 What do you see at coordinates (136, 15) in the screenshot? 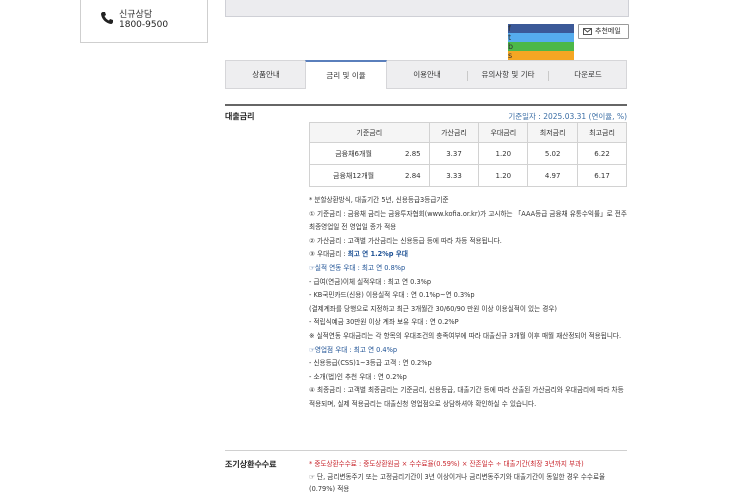
I see `consult-label: 신규상담` at bounding box center [136, 15].